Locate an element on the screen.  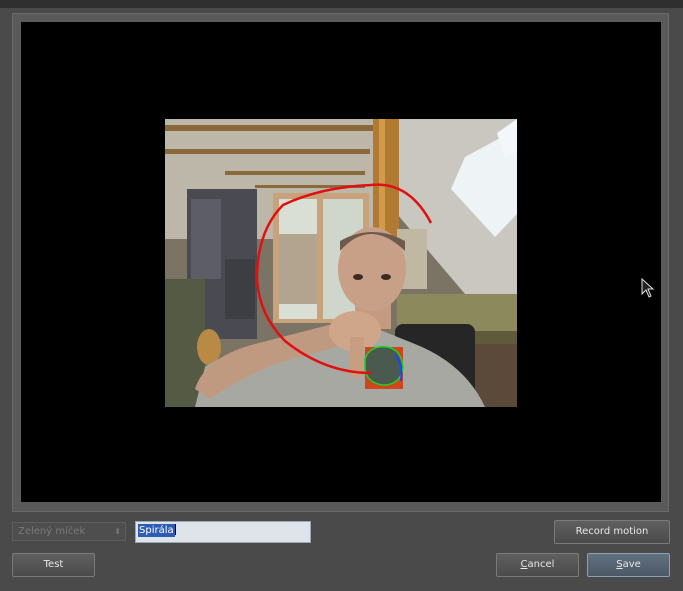
object-select: Zelený míček ⬍ is located at coordinates (69, 531).